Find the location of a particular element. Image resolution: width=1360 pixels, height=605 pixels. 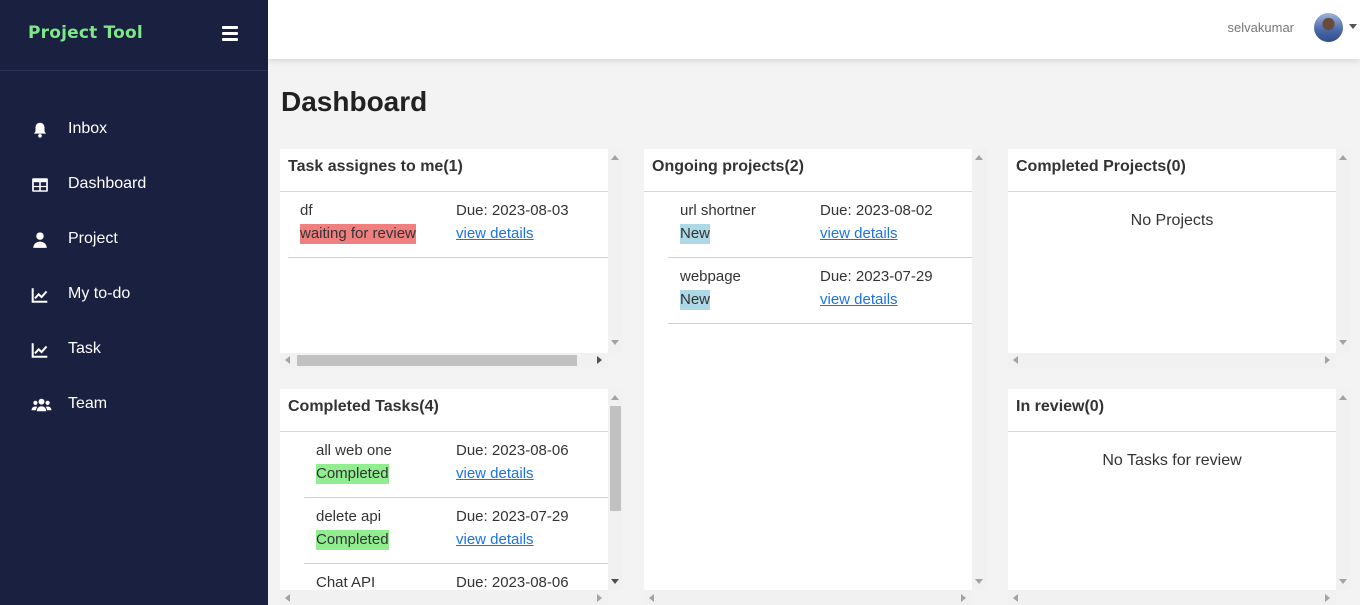

sidebar-item-label: Team is located at coordinates (88, 403).